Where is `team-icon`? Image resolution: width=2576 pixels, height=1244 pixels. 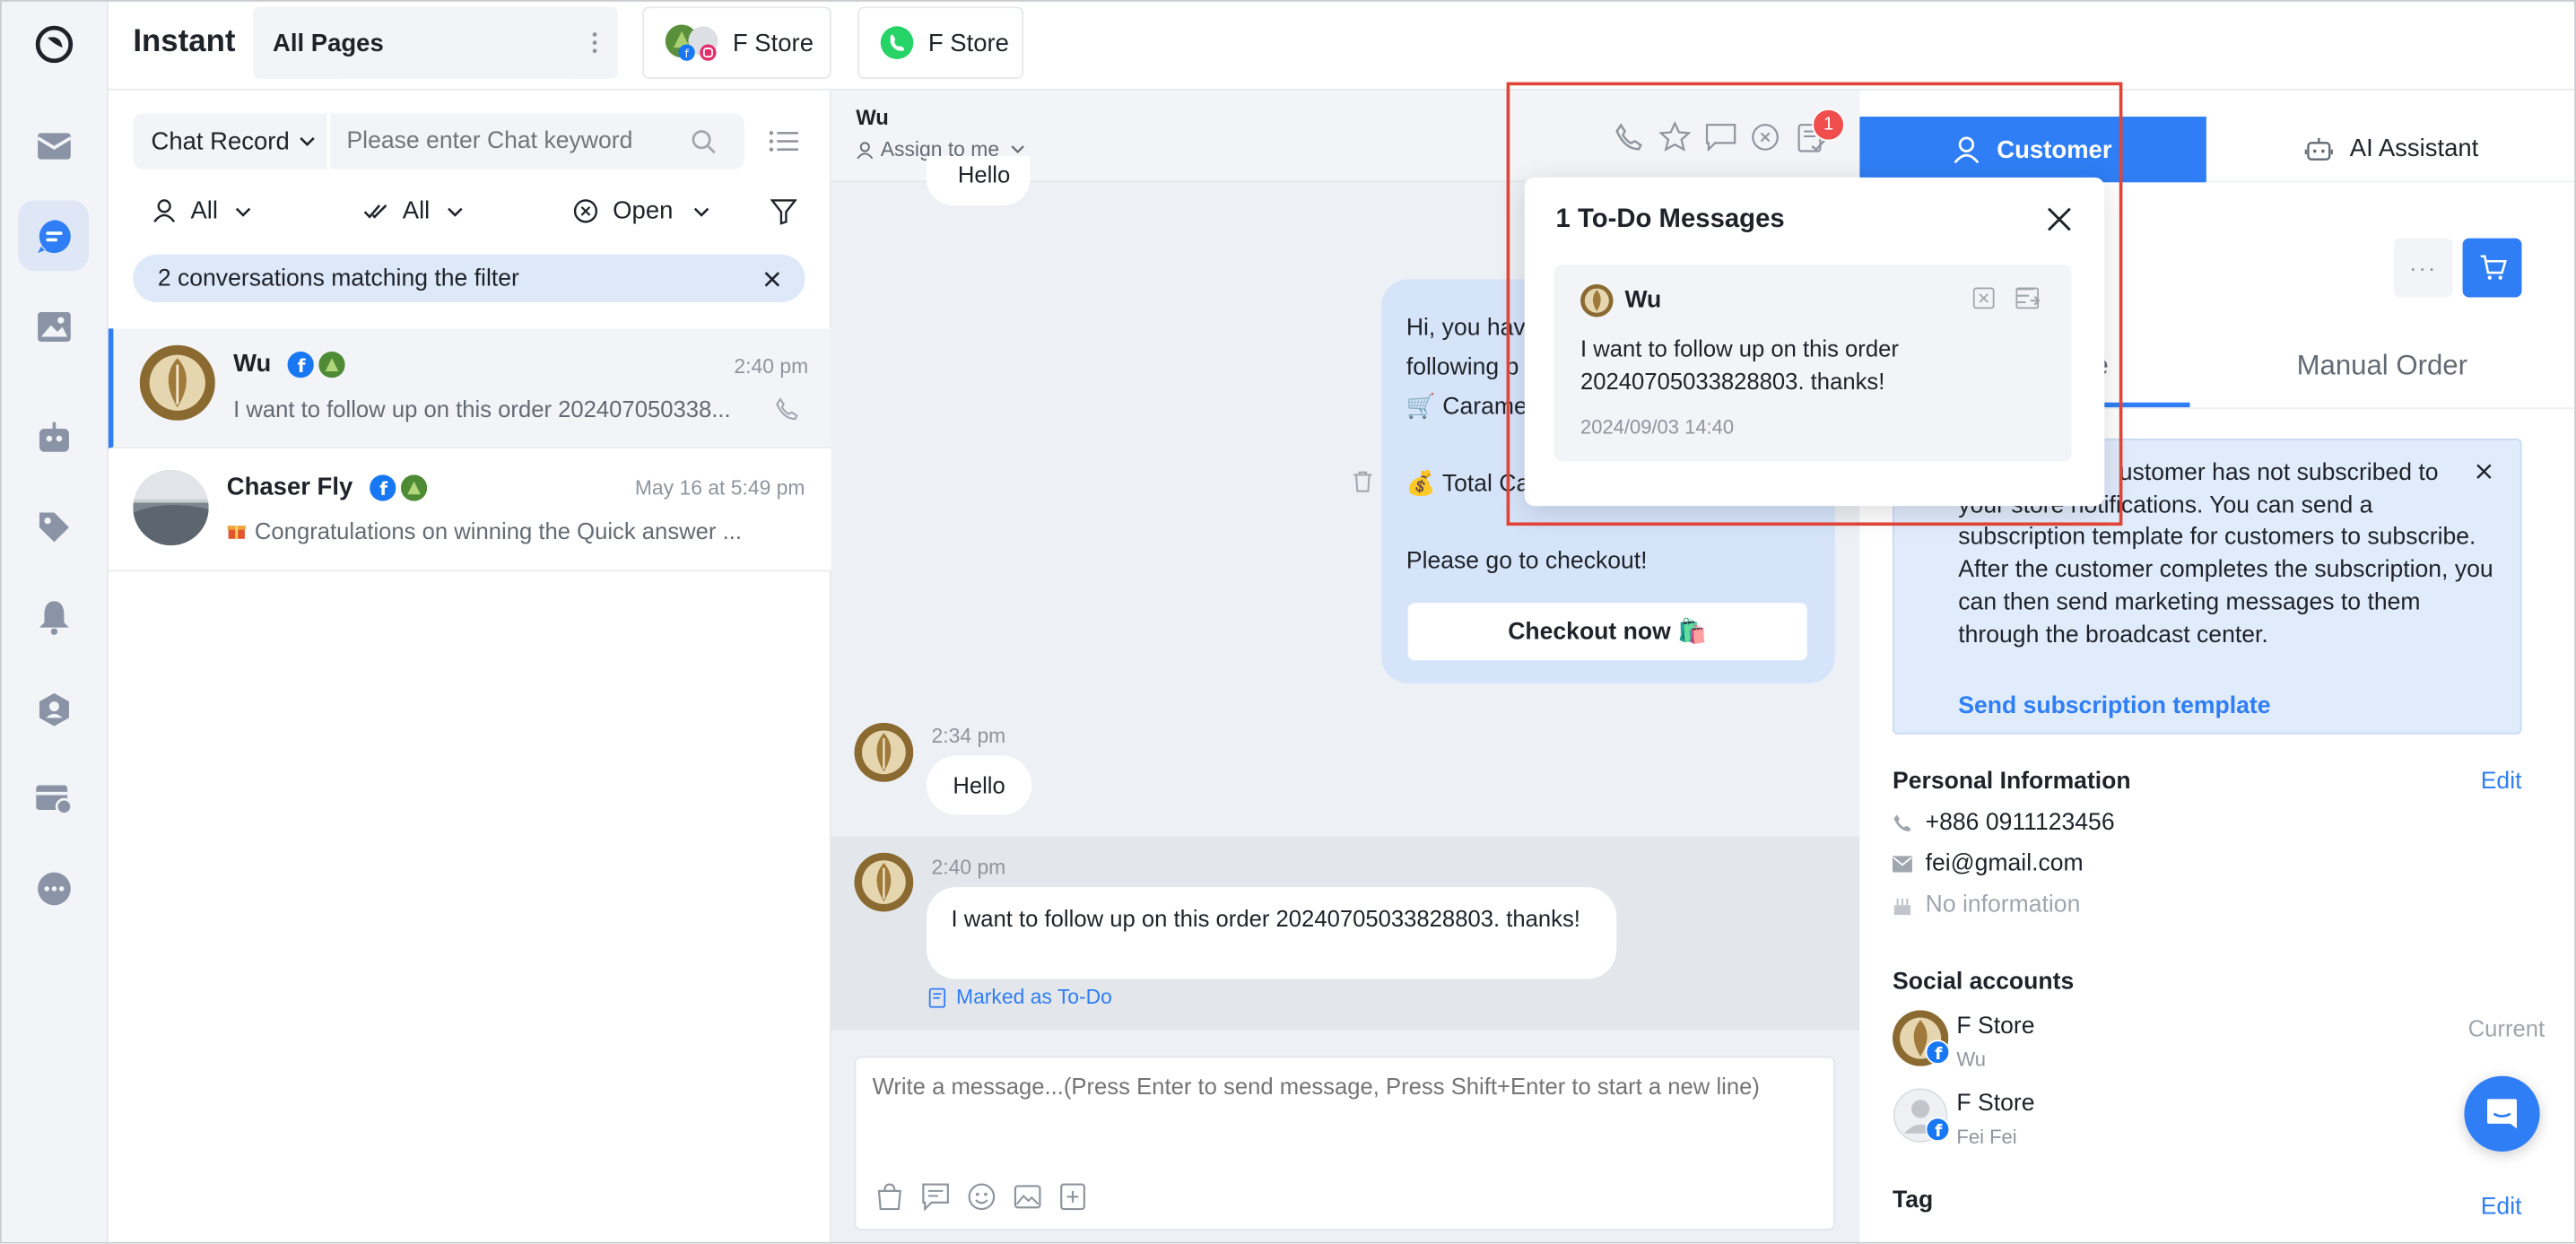 team-icon is located at coordinates (53, 709).